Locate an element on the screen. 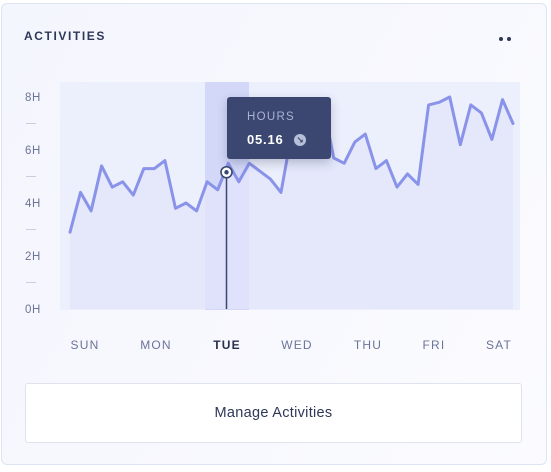  tooltip-label: HOURS is located at coordinates (271, 117).